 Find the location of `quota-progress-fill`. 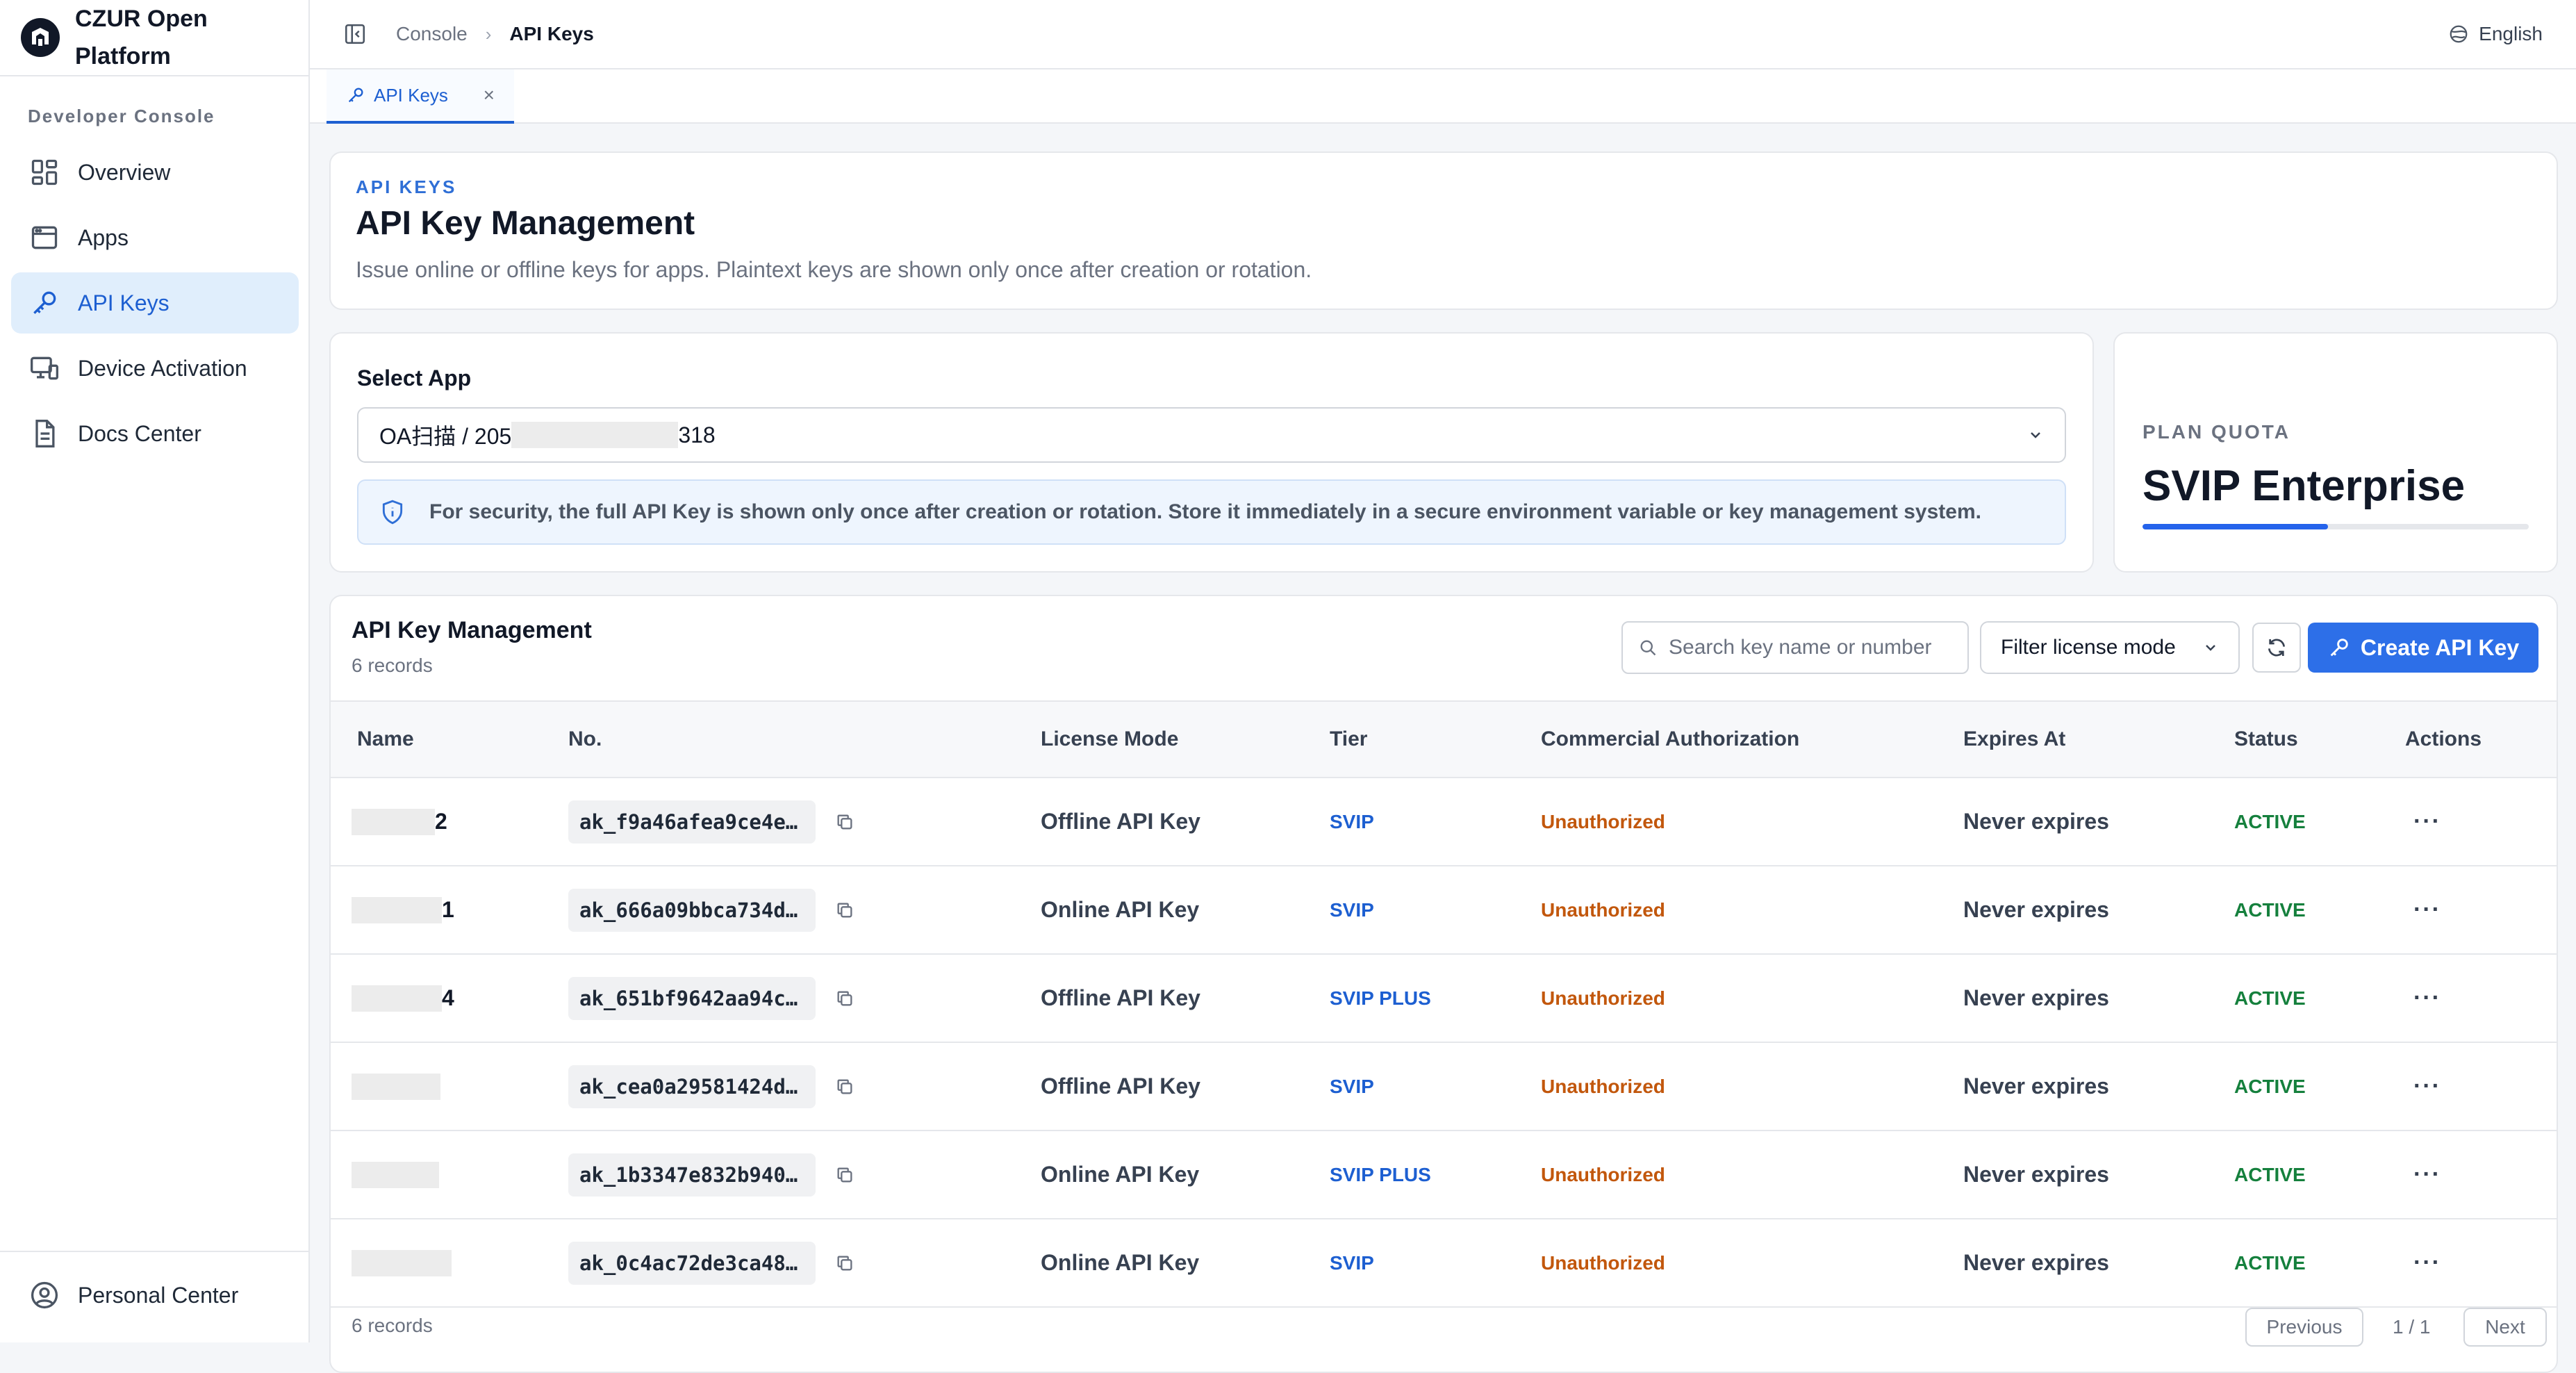

quota-progress-fill is located at coordinates (2235, 526).